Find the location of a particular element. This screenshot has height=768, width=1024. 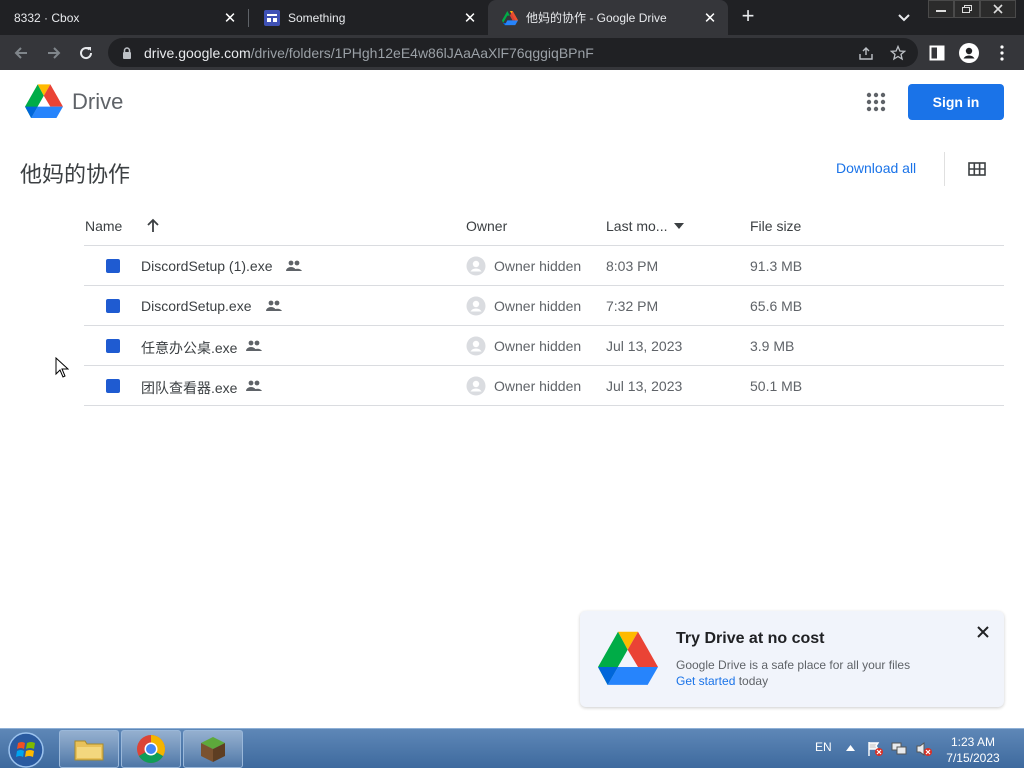

kebab-menu-icon is located at coordinates (1002, 53).